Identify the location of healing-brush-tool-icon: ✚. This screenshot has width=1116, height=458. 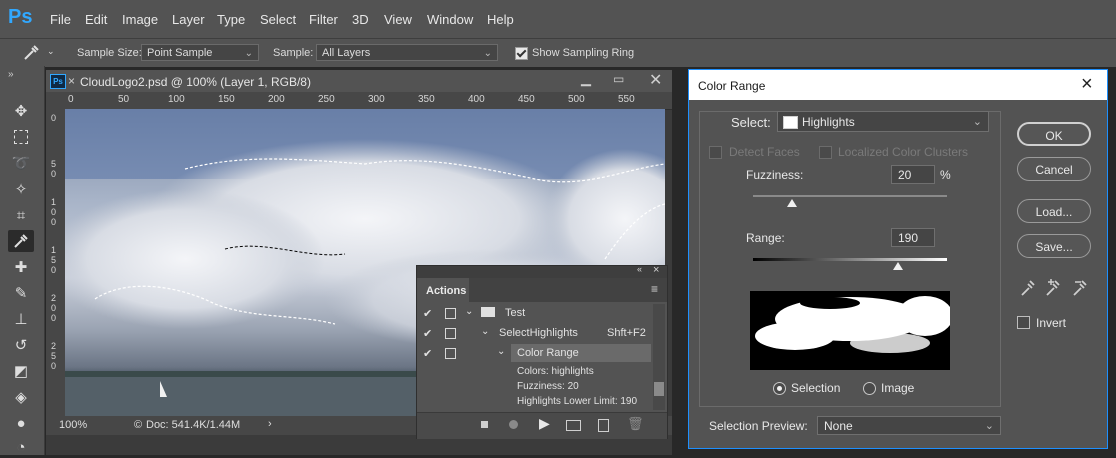
(21, 267).